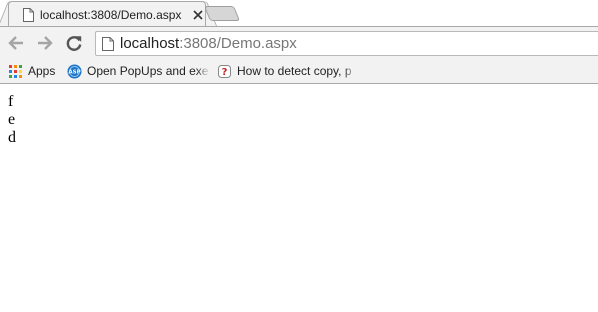 The height and width of the screenshot is (312, 598). What do you see at coordinates (11, 101) in the screenshot?
I see `list-item: f` at bounding box center [11, 101].